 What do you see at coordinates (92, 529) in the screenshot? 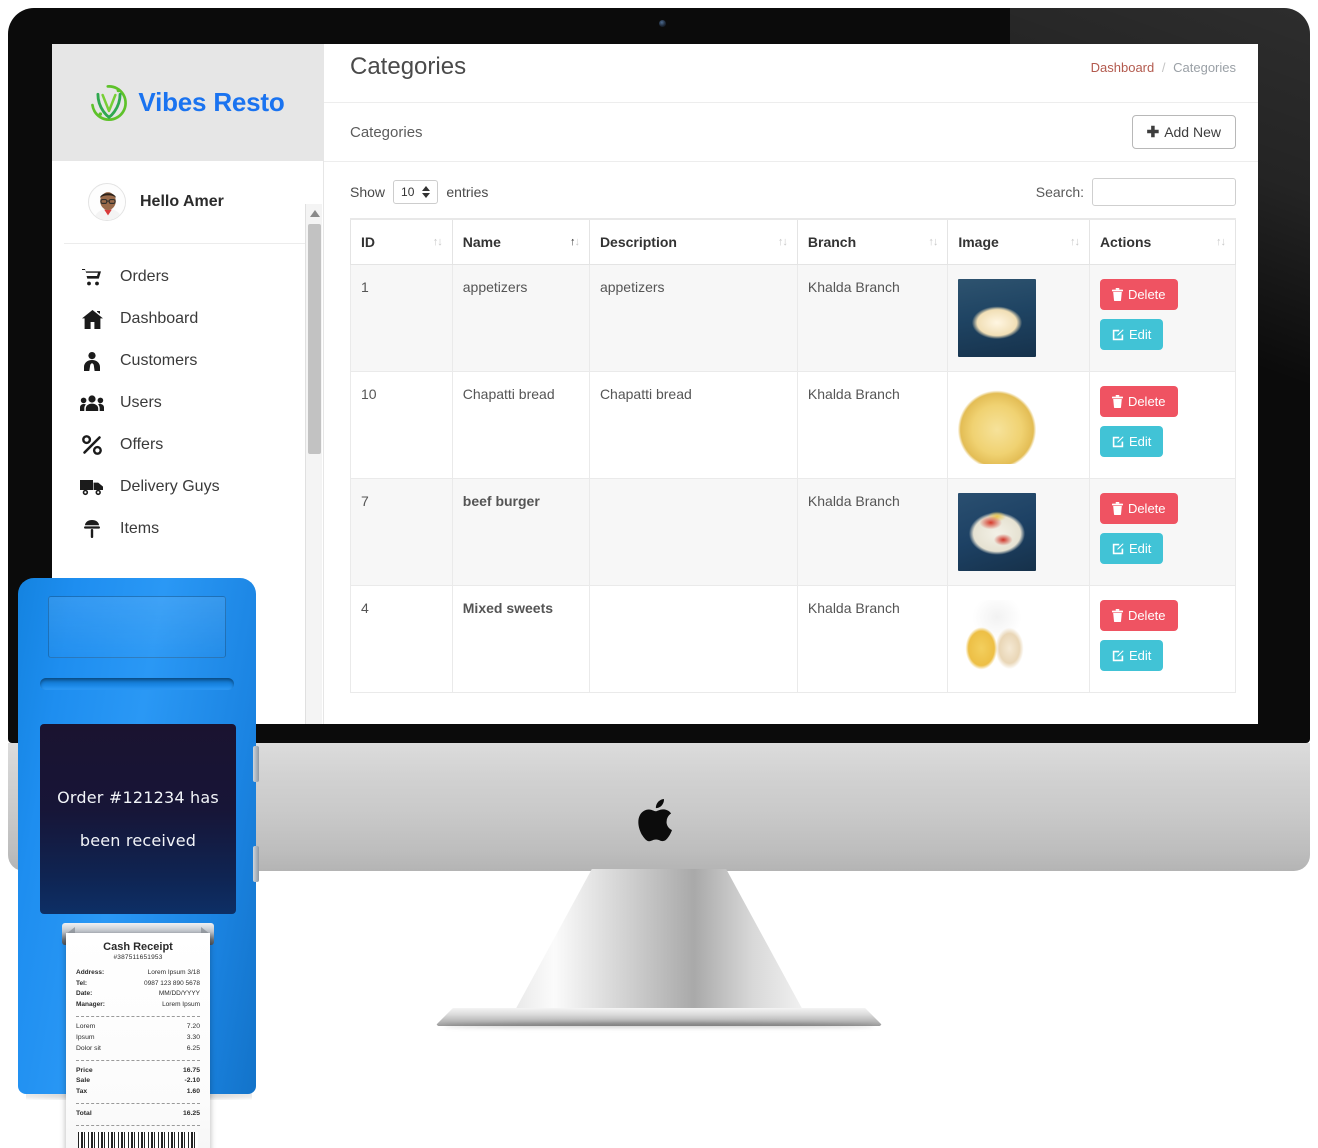
I see `utensils-icon` at bounding box center [92, 529].